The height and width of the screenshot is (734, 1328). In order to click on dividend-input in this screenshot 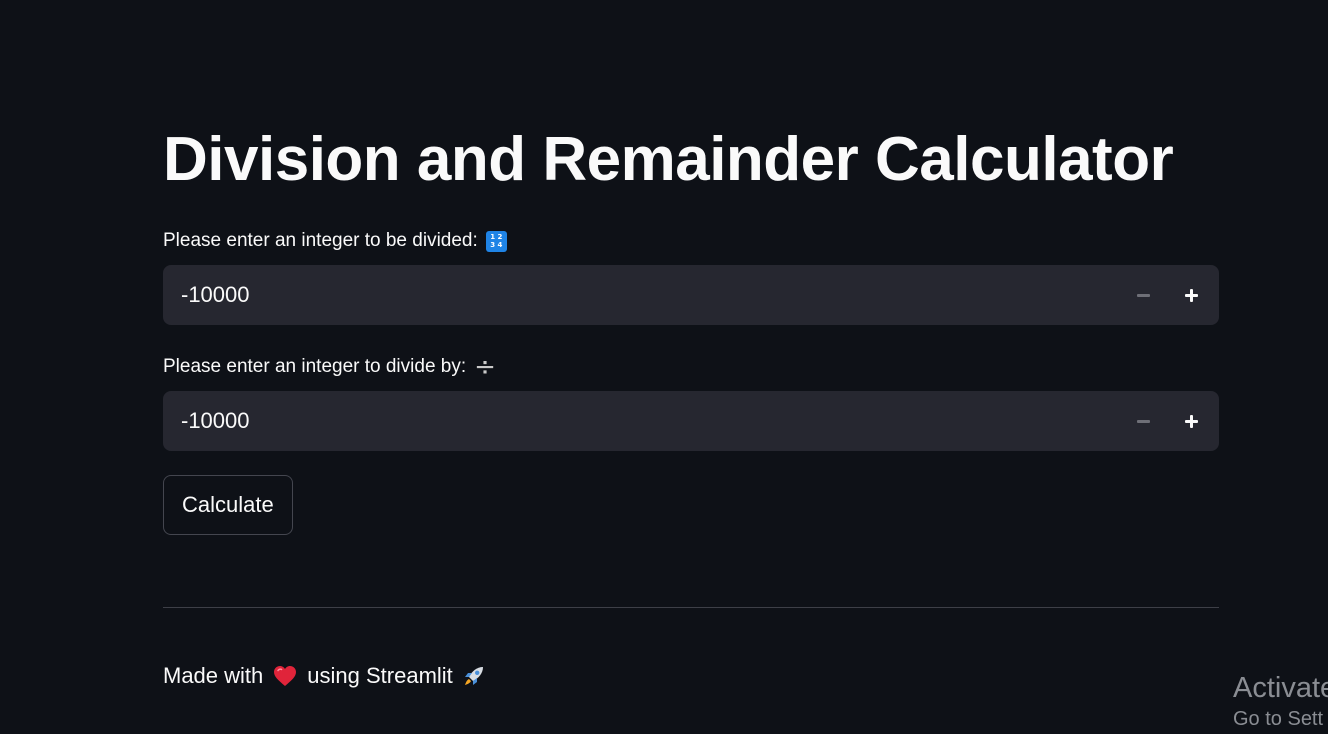, I will do `click(641, 295)`.